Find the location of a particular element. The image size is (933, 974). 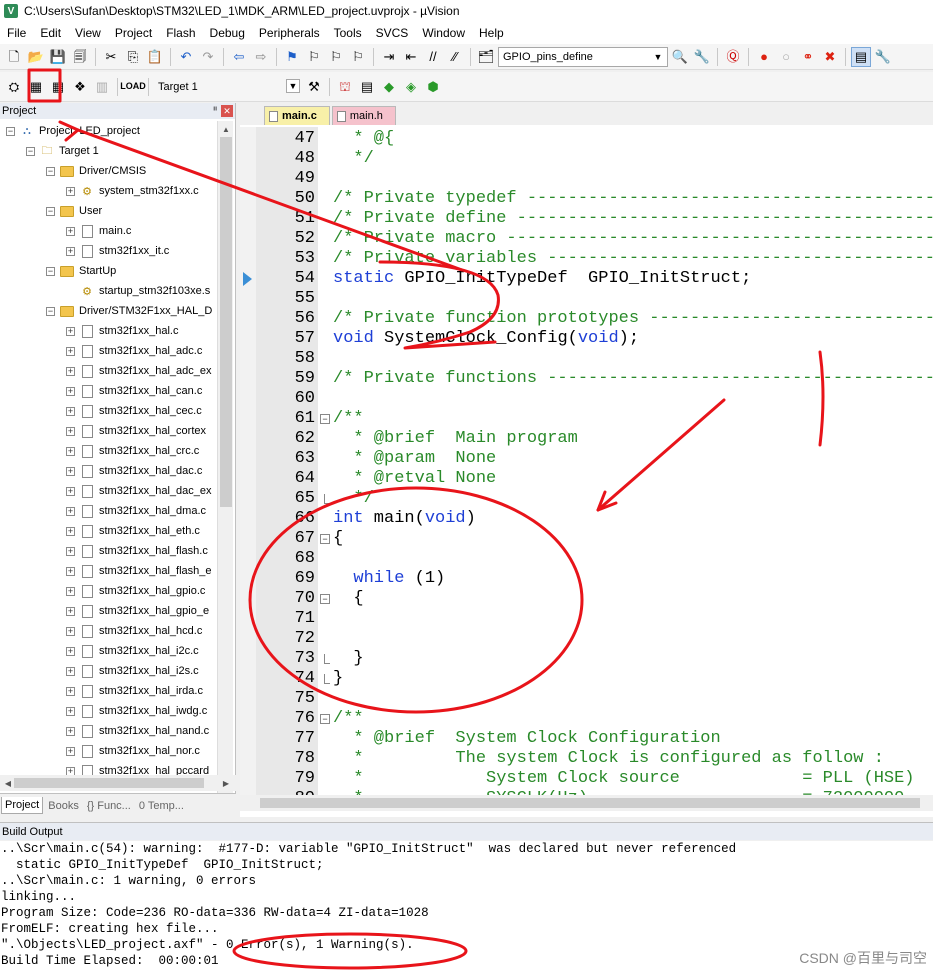

breakpoint-icon: ● is located at coordinates (764, 57).